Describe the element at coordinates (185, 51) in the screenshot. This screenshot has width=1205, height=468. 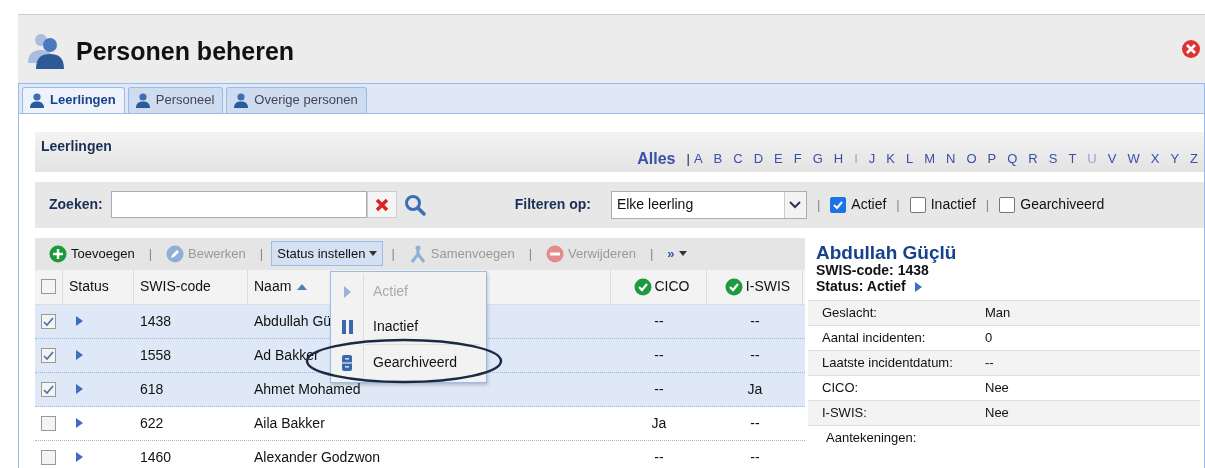
I see `page-title: Personen beheren` at that location.